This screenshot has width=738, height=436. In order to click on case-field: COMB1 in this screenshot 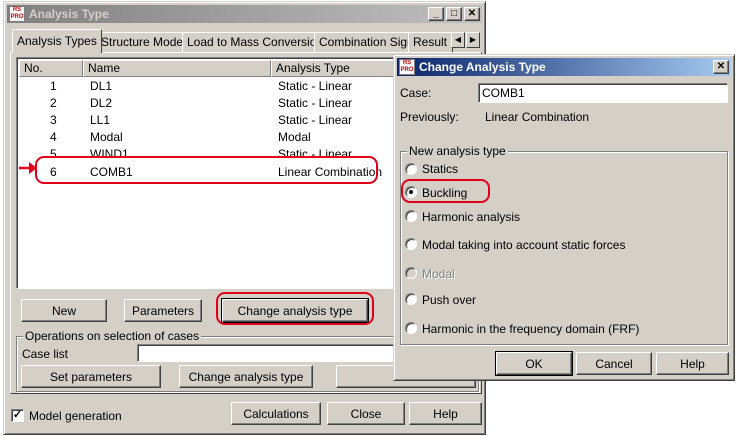, I will do `click(603, 93)`.